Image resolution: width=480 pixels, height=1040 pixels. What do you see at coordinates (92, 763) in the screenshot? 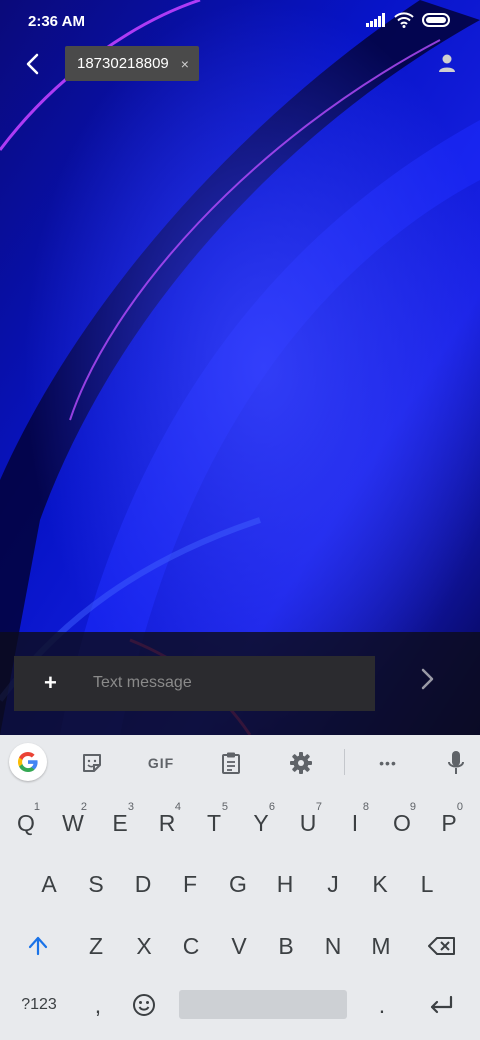
I see `sticker-icon` at bounding box center [92, 763].